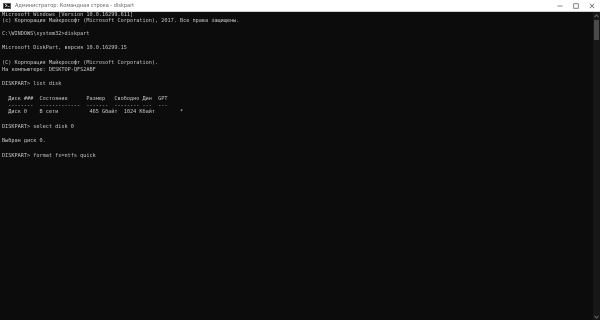  What do you see at coordinates (596, 166) in the screenshot?
I see `vertical-scrollbar` at bounding box center [596, 166].